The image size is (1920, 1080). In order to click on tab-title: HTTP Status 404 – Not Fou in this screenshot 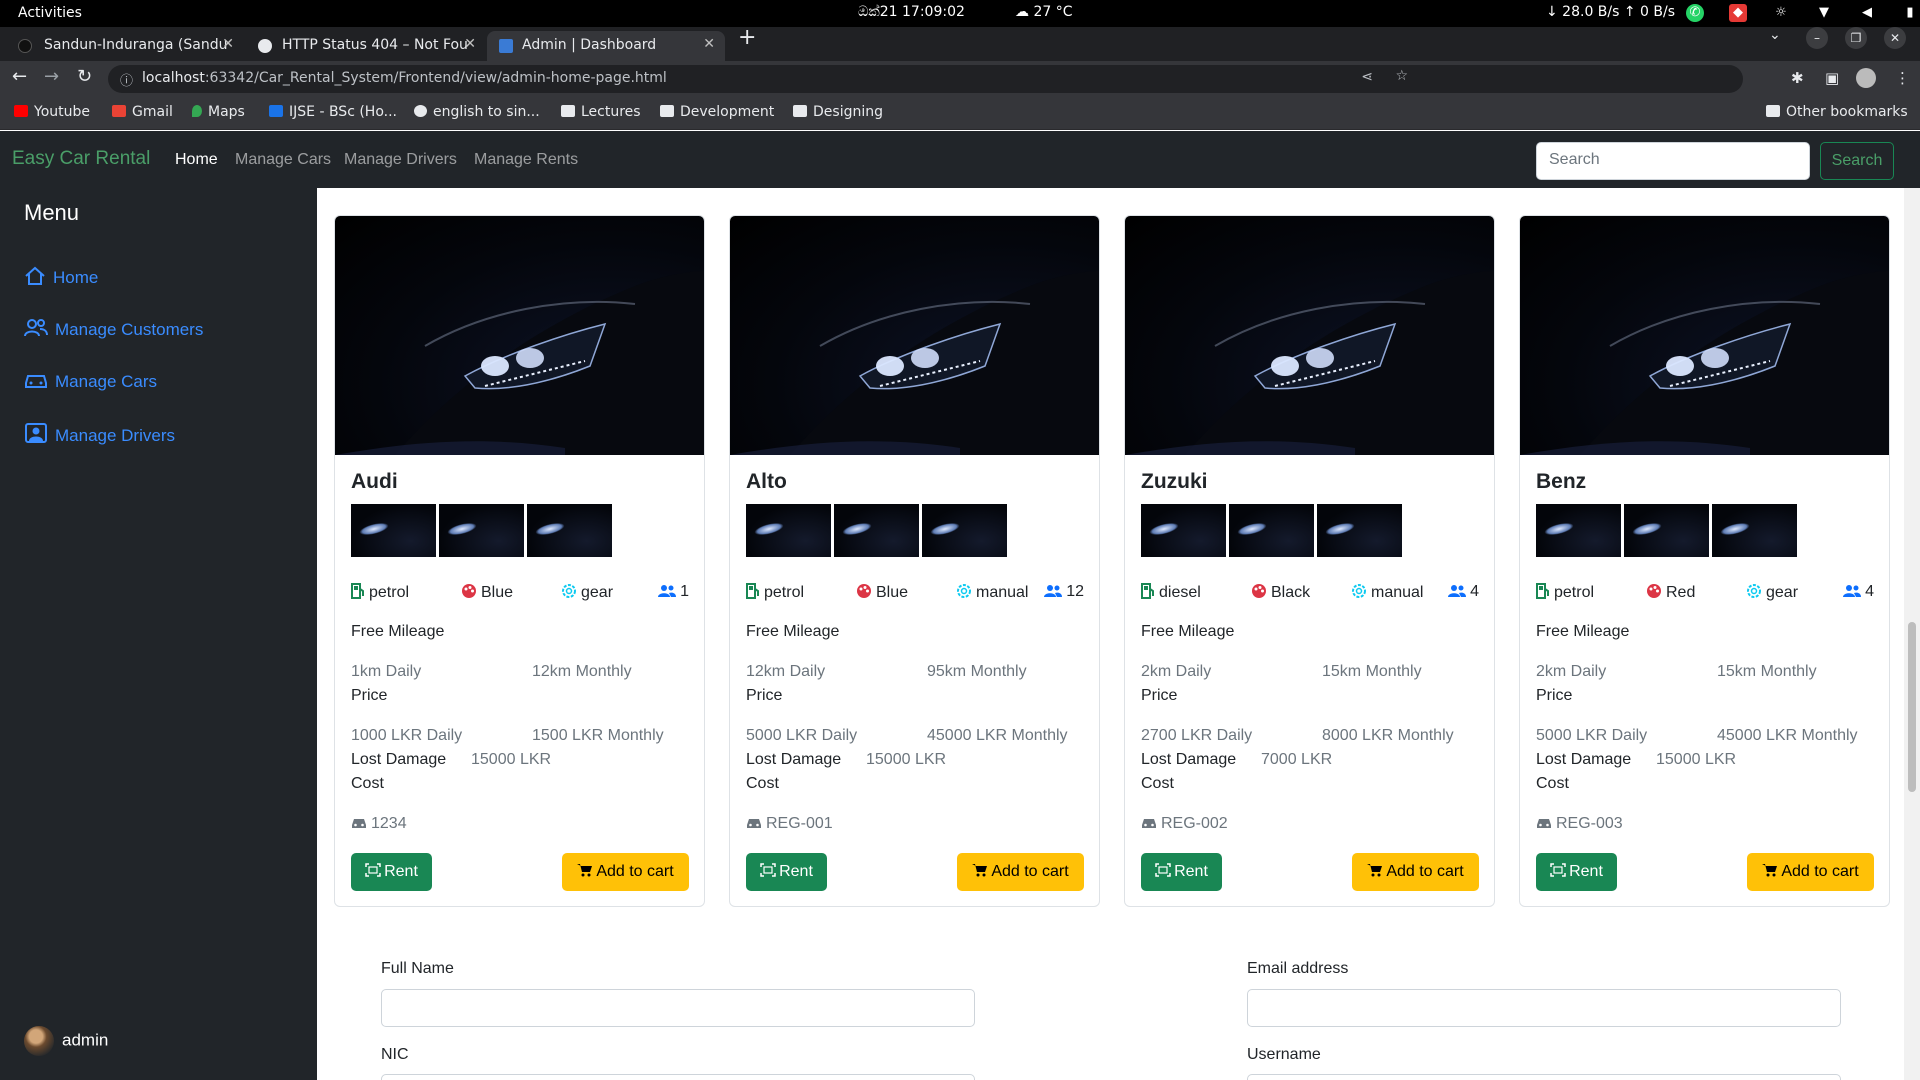, I will do `click(374, 45)`.